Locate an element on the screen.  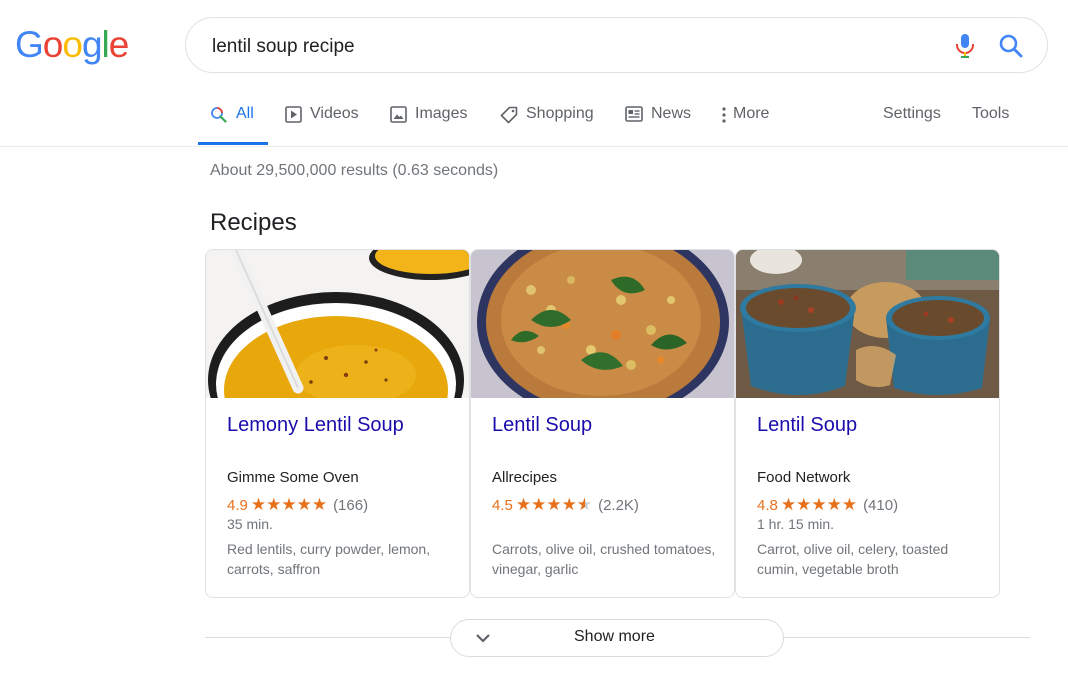
google-logo: Google is located at coordinates (72, 45).